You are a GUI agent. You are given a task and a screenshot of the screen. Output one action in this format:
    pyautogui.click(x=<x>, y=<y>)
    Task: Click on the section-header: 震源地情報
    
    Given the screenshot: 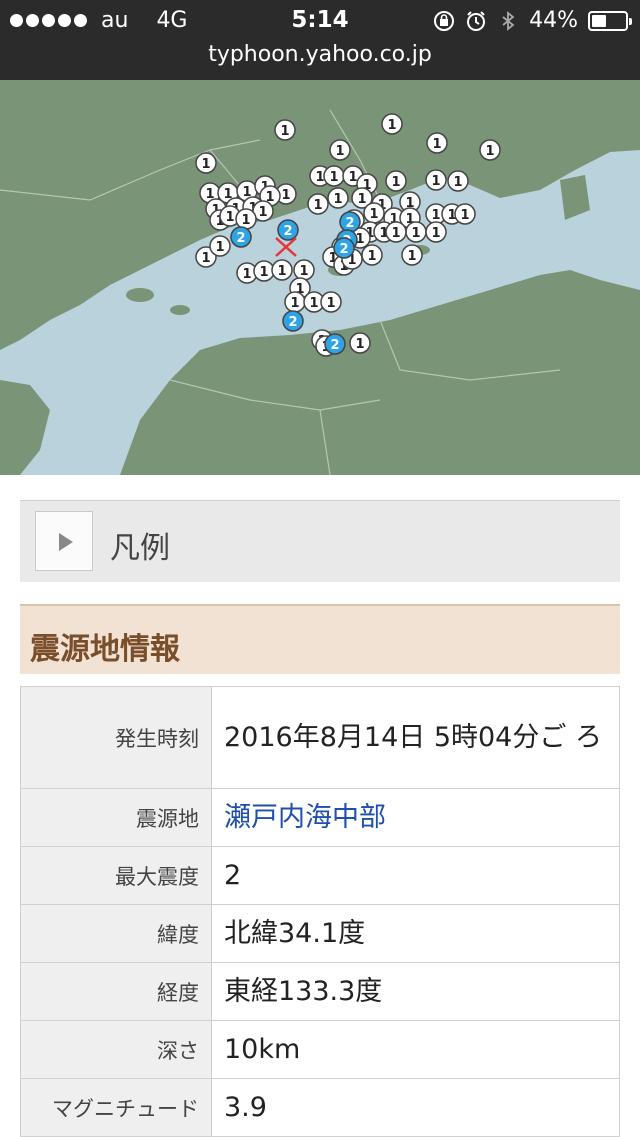 What is the action you would take?
    pyautogui.click(x=320, y=639)
    